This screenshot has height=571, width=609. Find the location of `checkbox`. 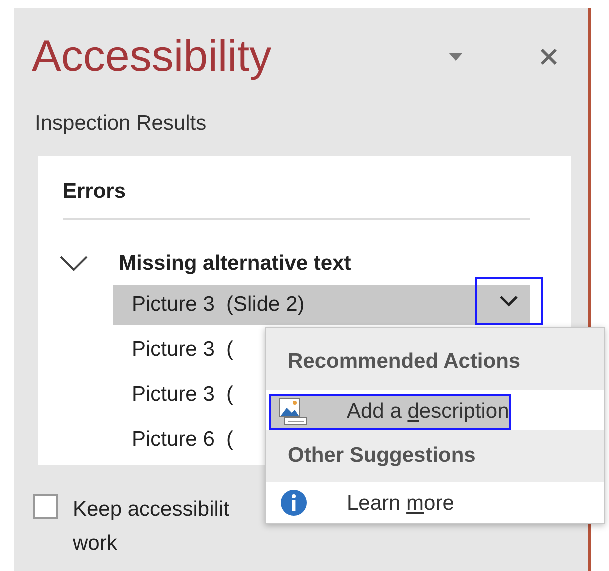

checkbox is located at coordinates (45, 506).